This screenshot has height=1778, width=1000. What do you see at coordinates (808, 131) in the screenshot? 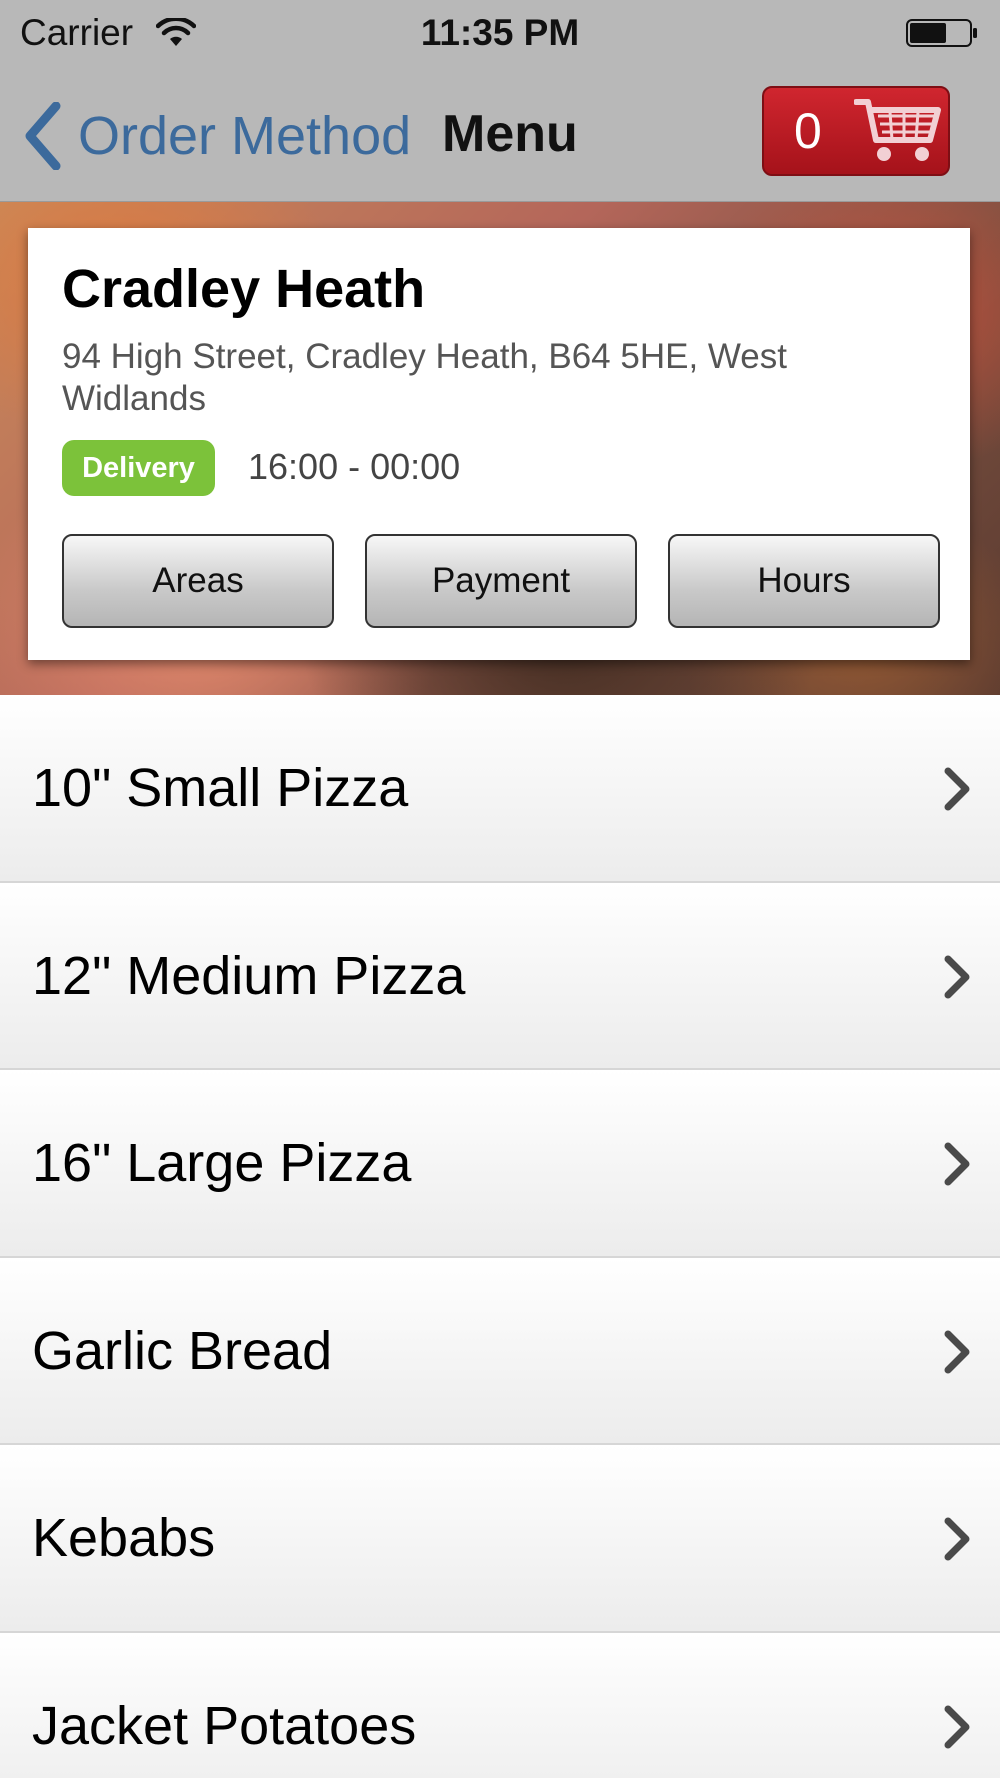
I see `cart-count: 0` at bounding box center [808, 131].